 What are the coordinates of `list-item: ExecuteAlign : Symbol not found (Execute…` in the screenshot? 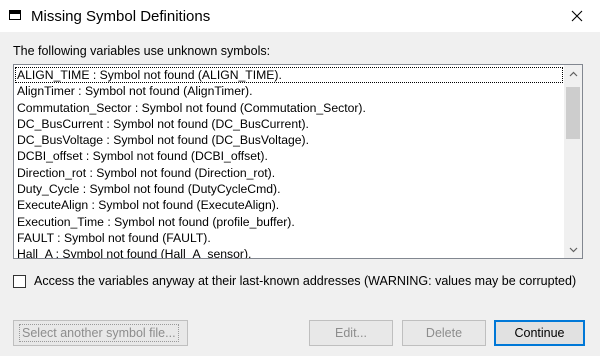 It's located at (289, 205).